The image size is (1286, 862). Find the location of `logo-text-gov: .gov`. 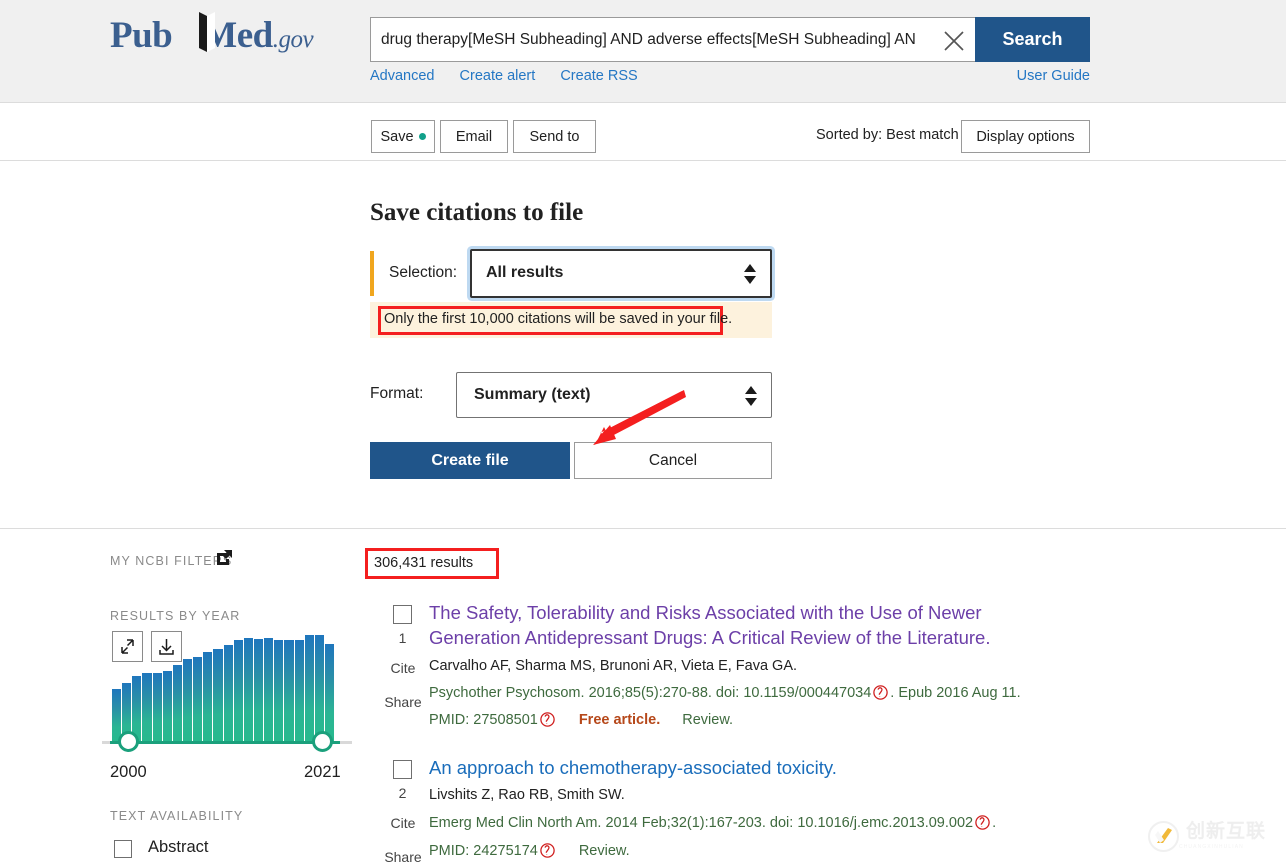

logo-text-gov: .gov is located at coordinates (293, 39).